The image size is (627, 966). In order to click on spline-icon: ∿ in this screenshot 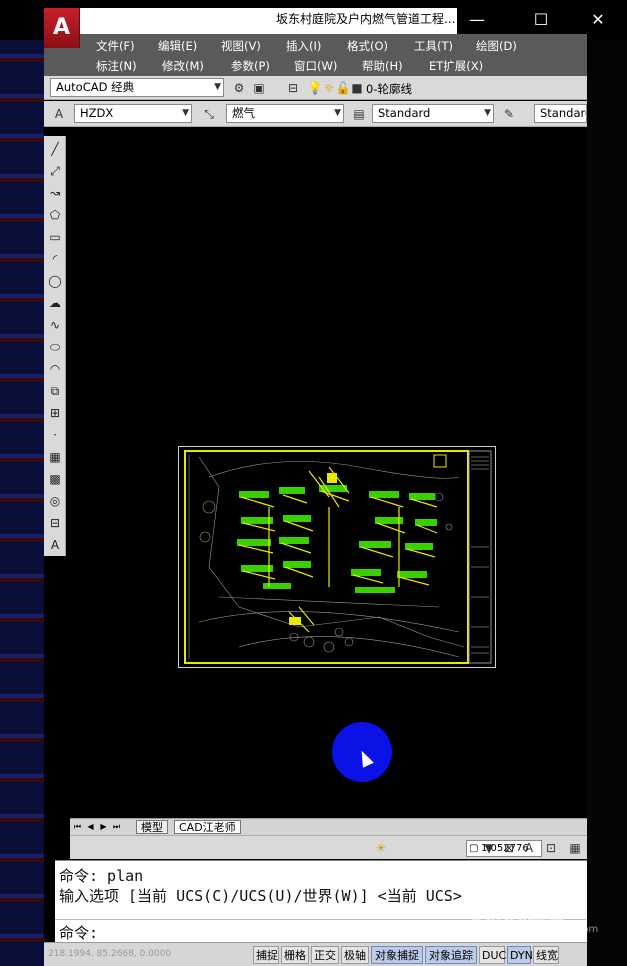, I will do `click(55, 325)`.